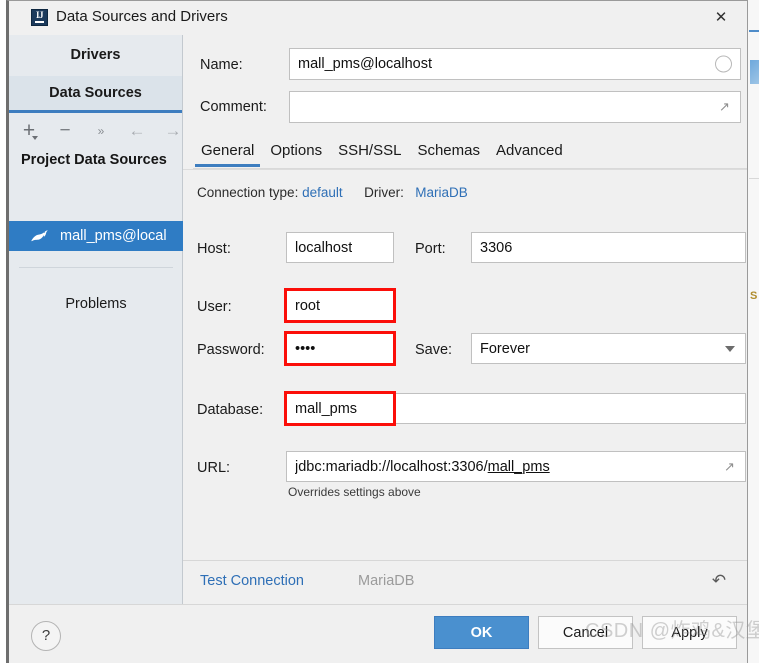 The image size is (759, 663). What do you see at coordinates (40, 236) in the screenshot?
I see `mariadb-seal-icon` at bounding box center [40, 236].